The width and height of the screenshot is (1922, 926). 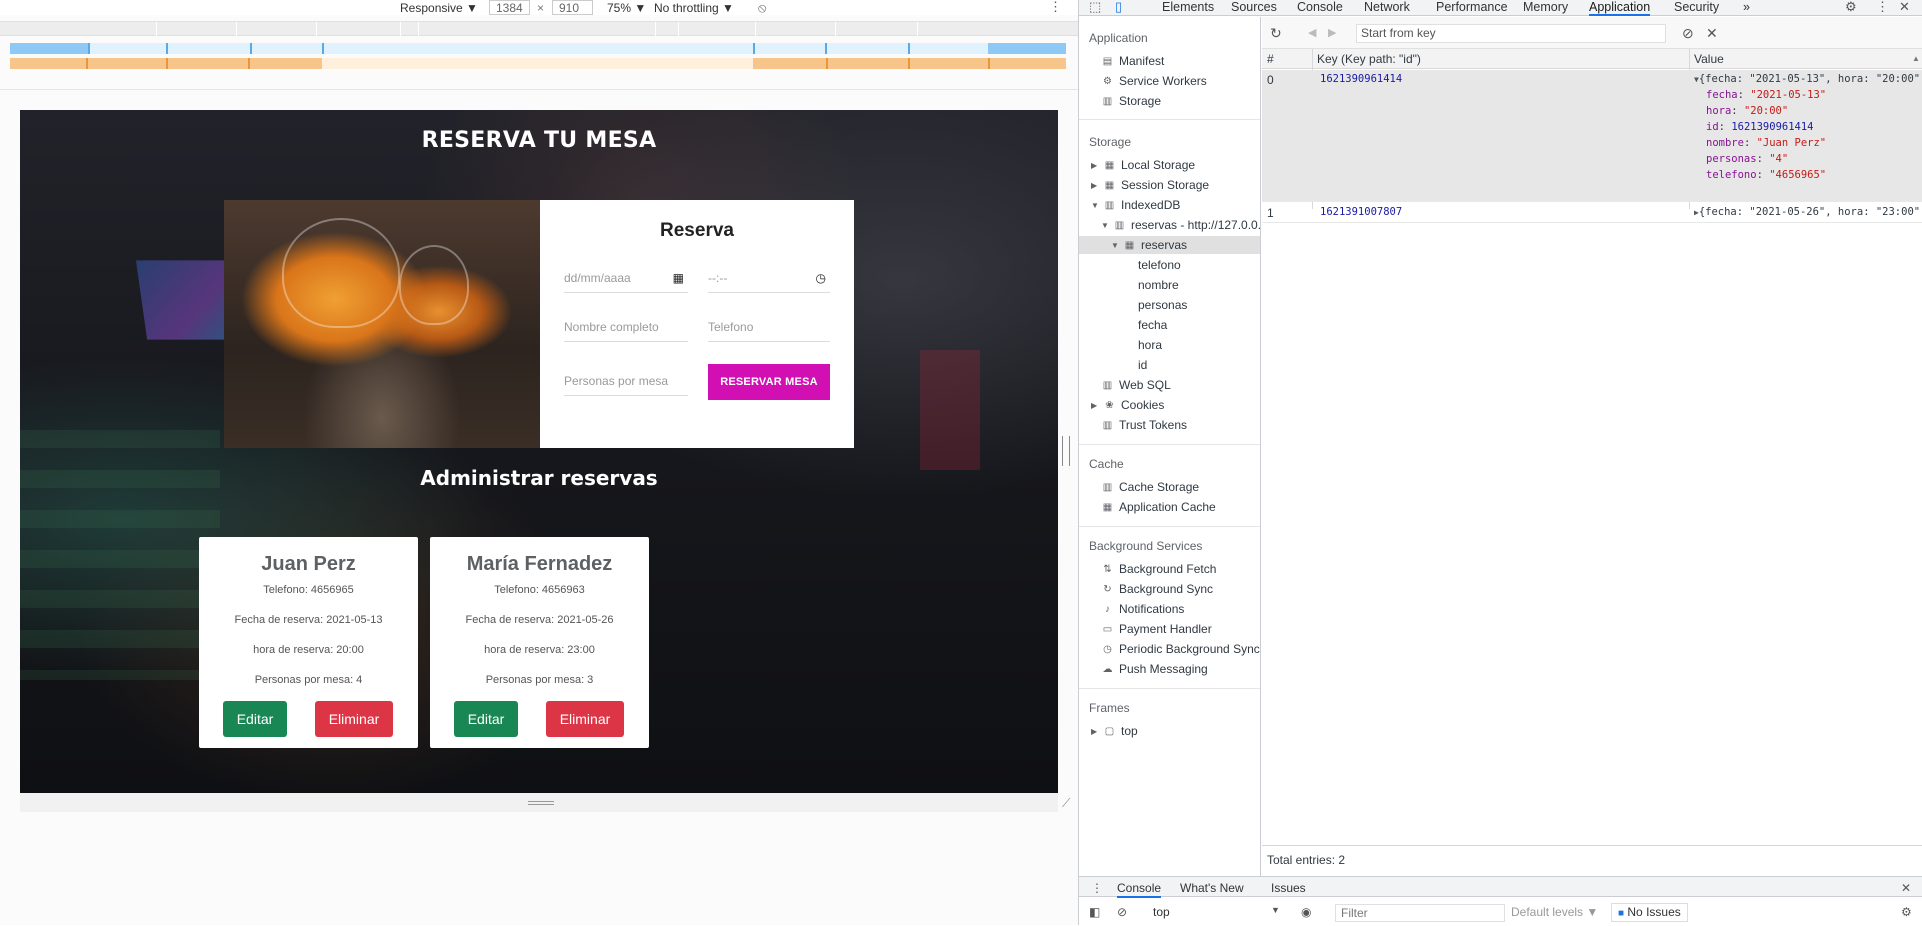 I want to click on tab-elements: Elements, so click(x=1188, y=8).